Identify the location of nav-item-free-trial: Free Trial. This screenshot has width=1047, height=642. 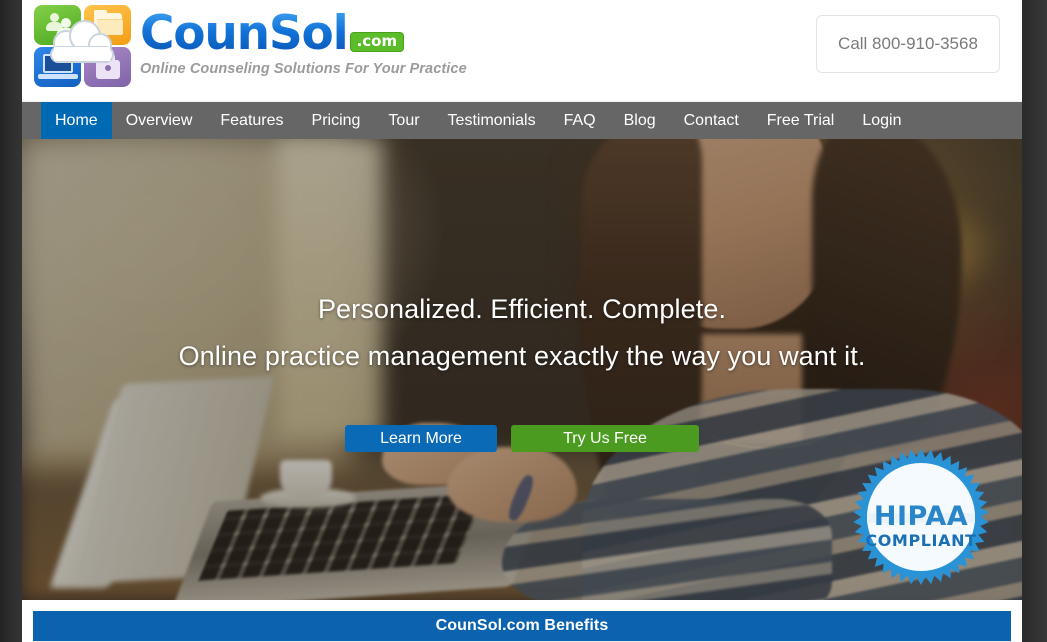
(801, 120).